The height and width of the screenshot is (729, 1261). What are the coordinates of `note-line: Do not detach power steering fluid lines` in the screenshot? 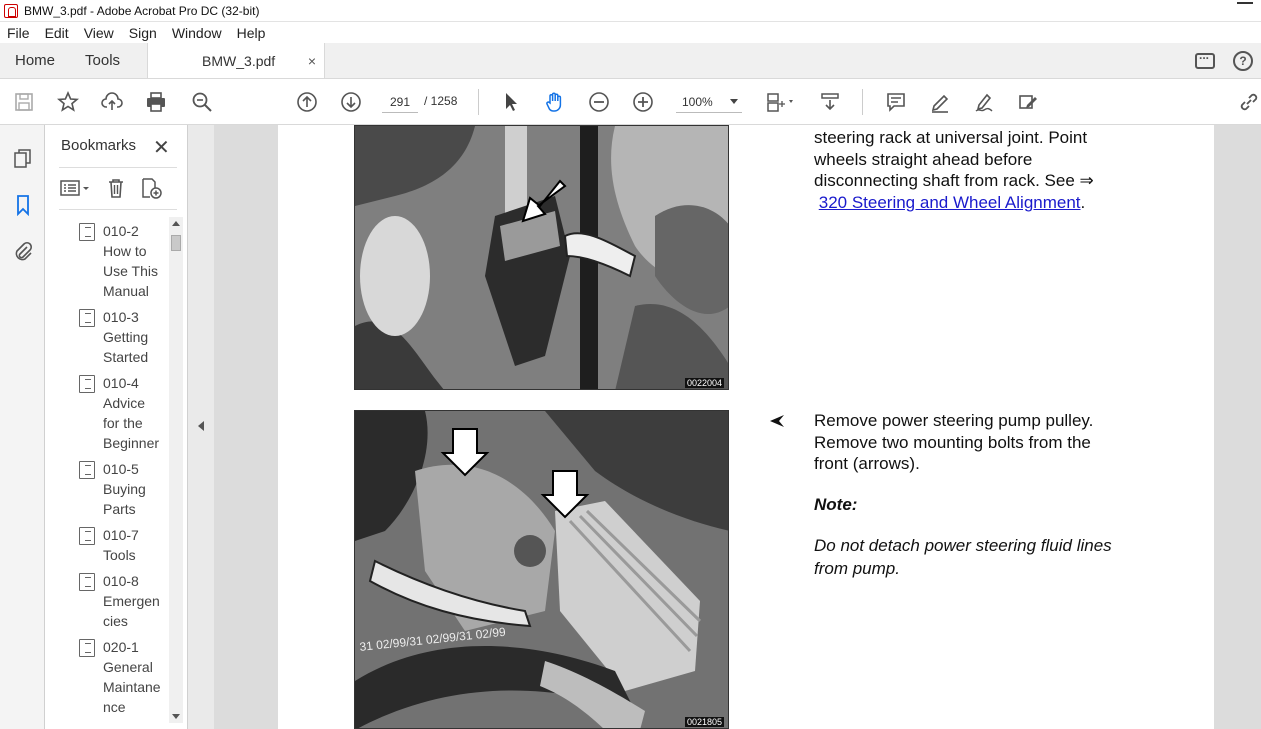 It's located at (963, 545).